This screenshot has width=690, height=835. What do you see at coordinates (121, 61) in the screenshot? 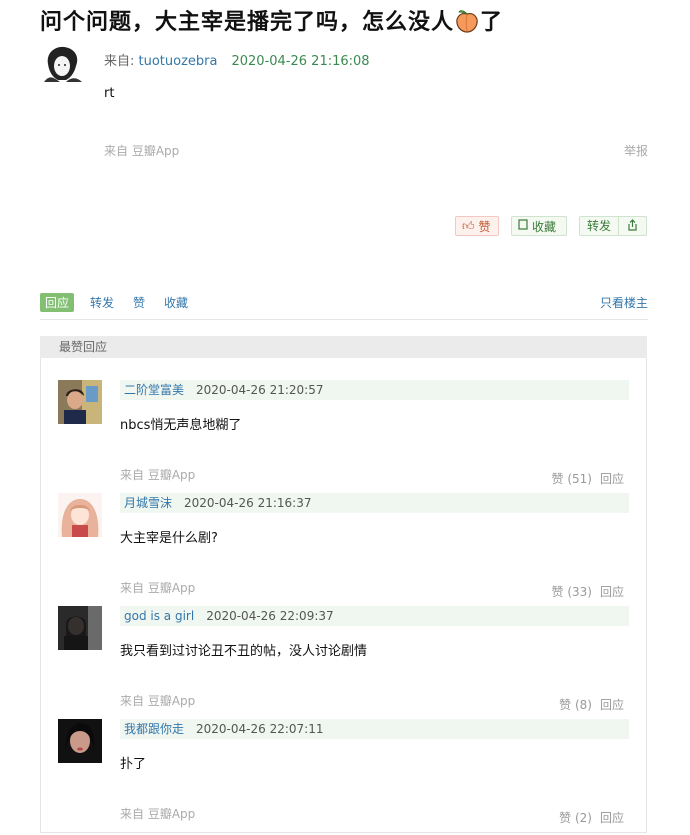
I see `author-prefix: 来自:` at bounding box center [121, 61].